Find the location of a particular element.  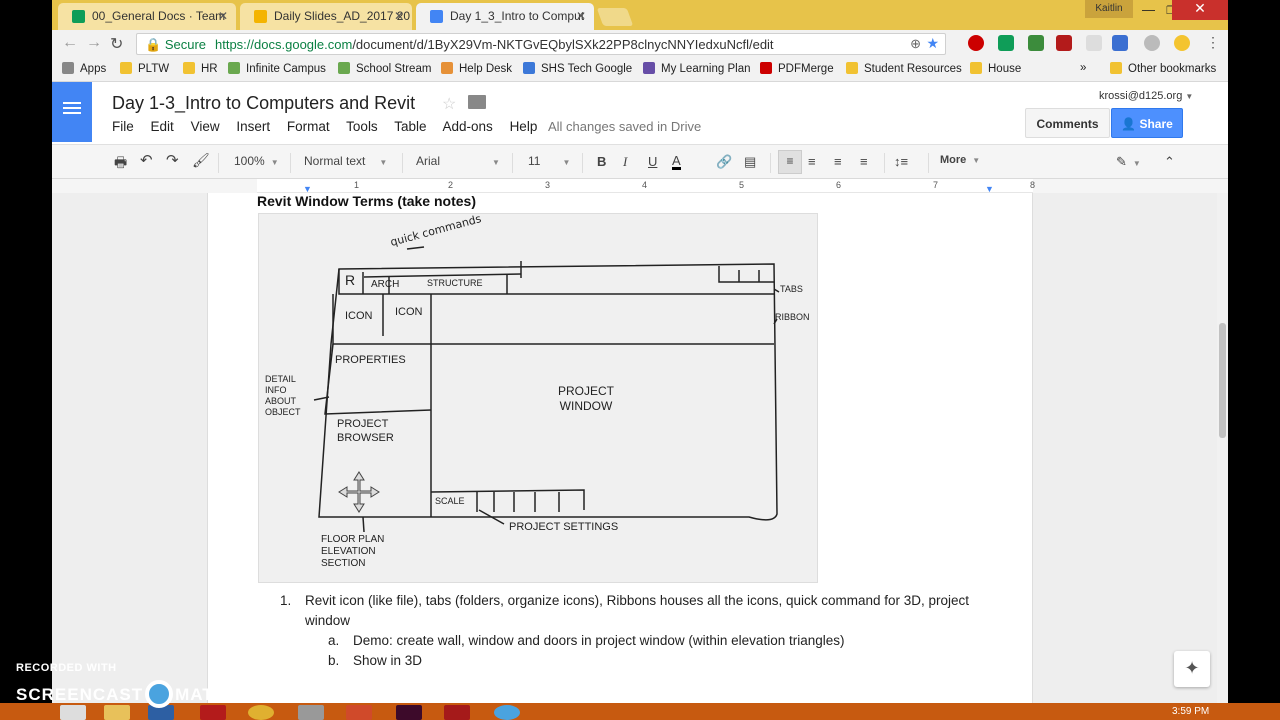

link-icon: 🔗 is located at coordinates (724, 162).